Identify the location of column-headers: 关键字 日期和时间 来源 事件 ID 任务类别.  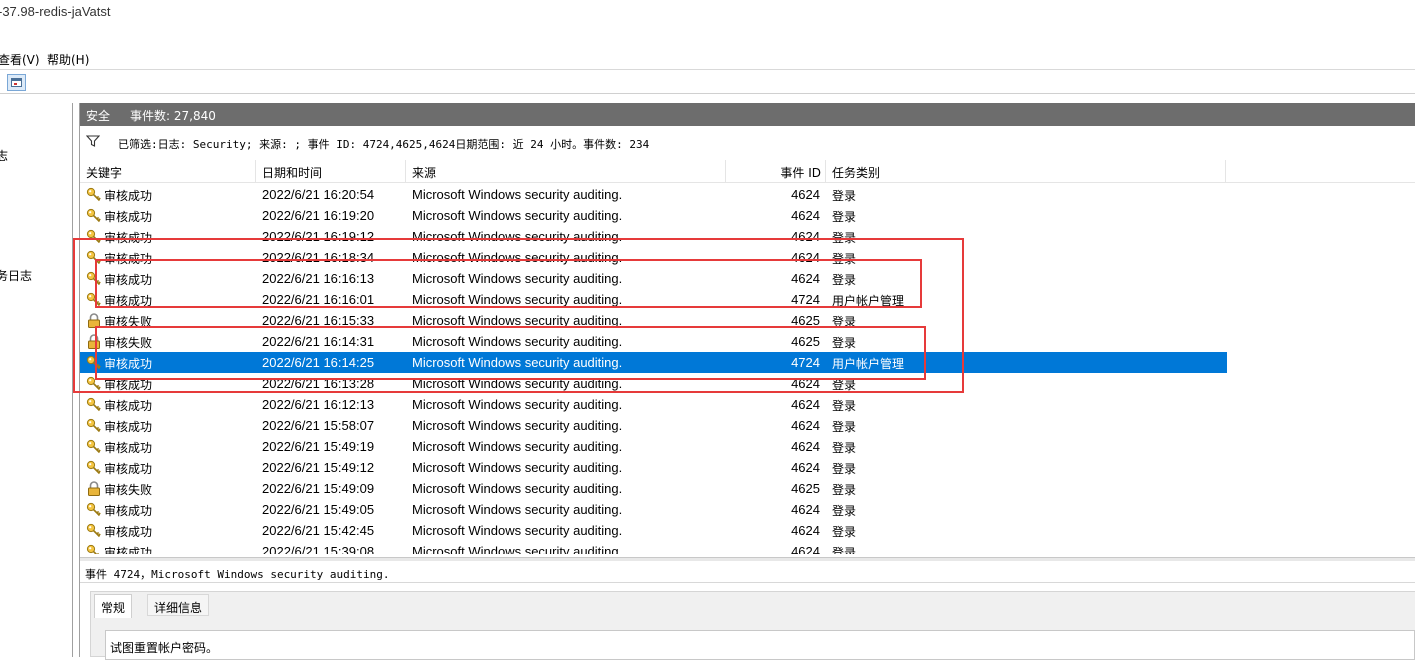
(747, 171).